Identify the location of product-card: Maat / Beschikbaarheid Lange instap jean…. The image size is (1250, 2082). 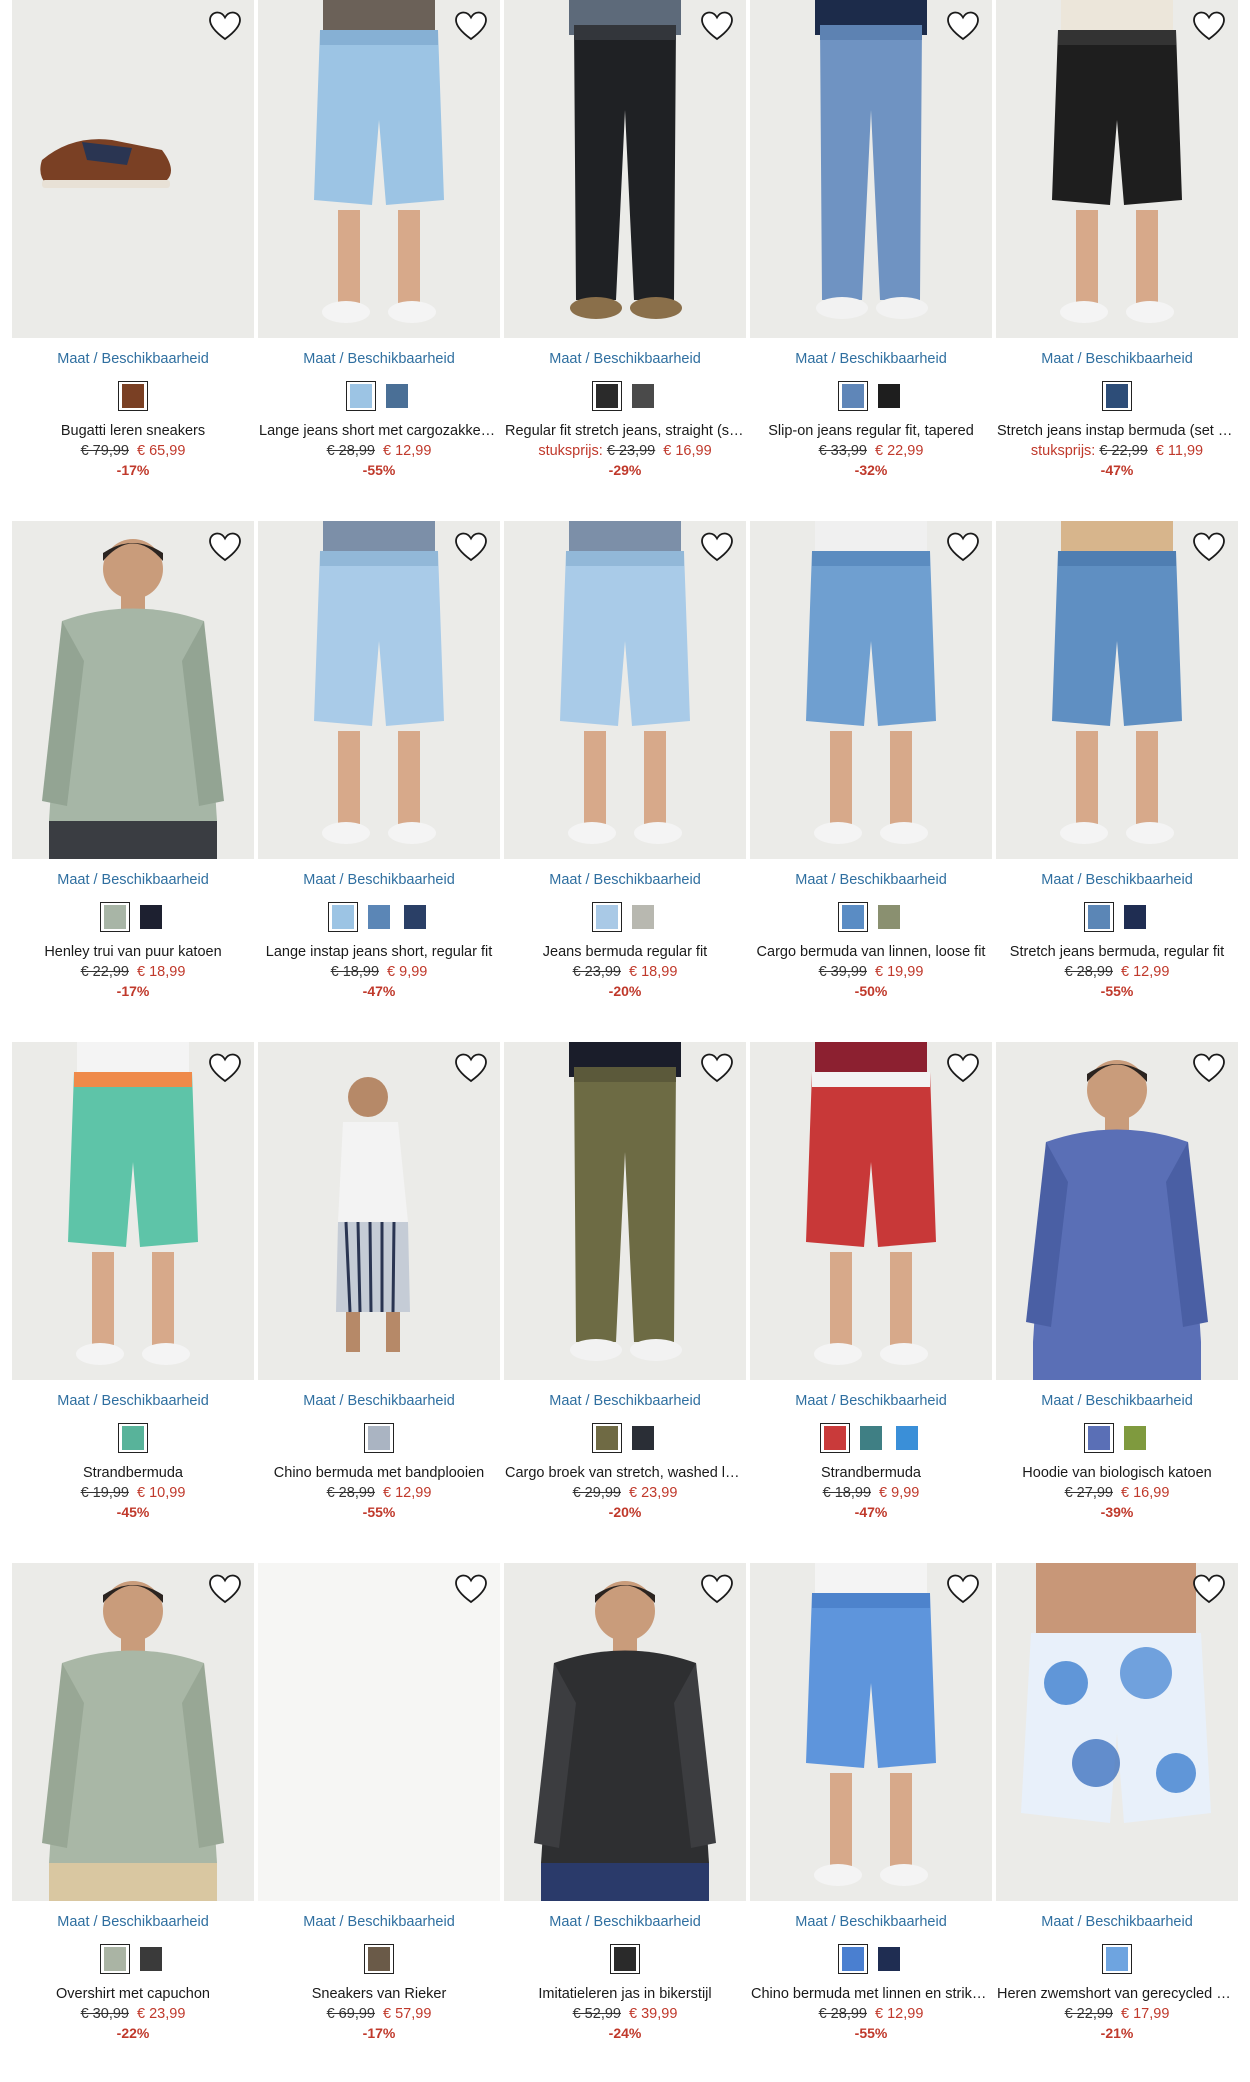
(379, 761).